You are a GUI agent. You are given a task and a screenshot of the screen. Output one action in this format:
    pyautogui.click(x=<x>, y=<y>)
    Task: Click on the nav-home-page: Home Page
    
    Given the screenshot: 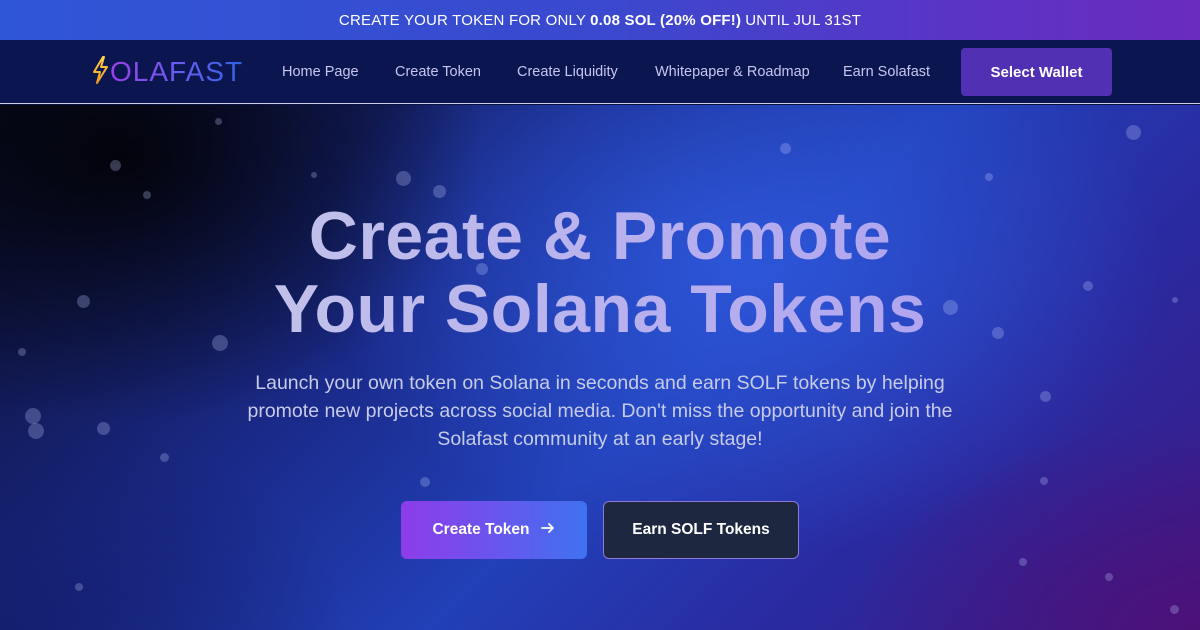 What is the action you would take?
    pyautogui.click(x=320, y=72)
    